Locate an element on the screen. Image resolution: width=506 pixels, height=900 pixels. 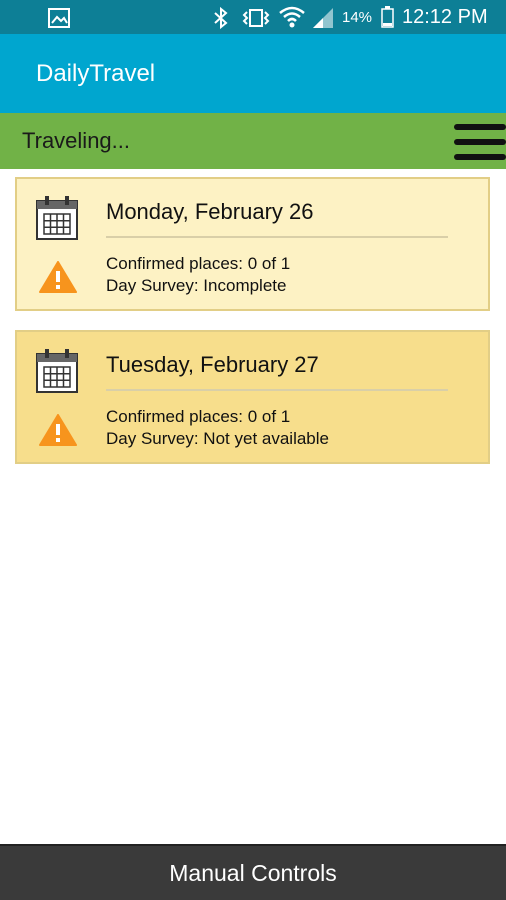
status-bar: 14% 12:12 PM is located at coordinates (253, 17).